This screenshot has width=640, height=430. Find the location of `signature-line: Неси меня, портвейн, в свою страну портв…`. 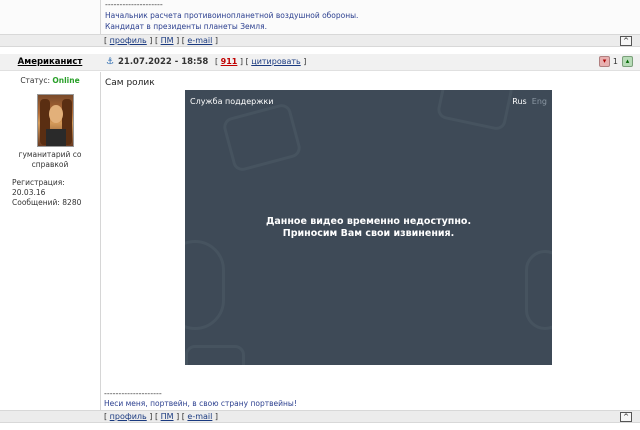

signature-line: Неси меня, портвейн, в свою страну портв… is located at coordinates (200, 403).